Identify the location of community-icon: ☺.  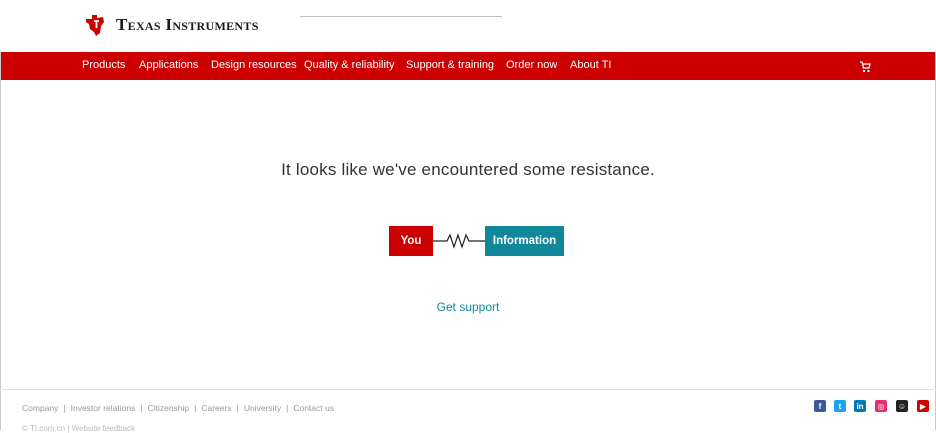
(902, 406).